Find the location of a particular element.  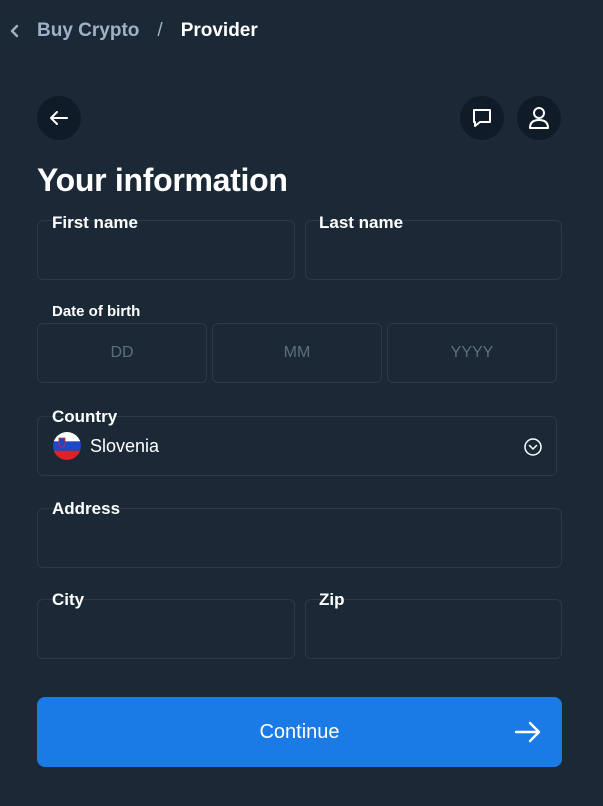

page-title: Your information is located at coordinates (162, 180).